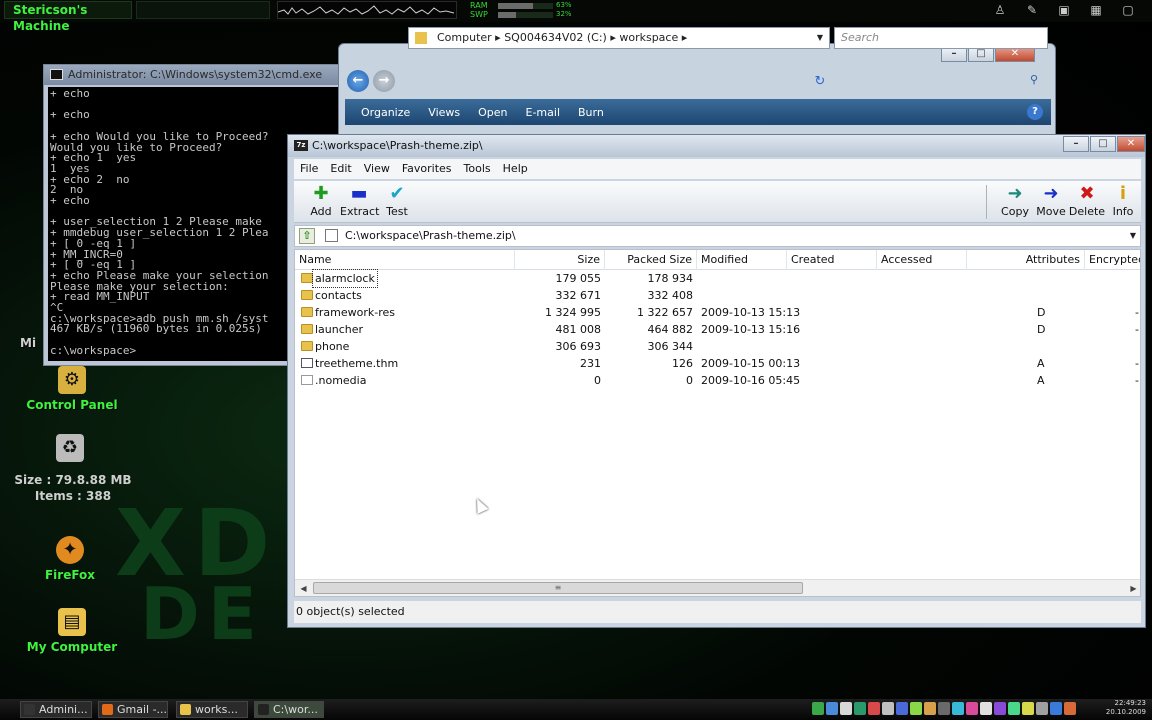 This screenshot has height=720, width=1152. I want to click on user-icon: ♙, so click(1000, 10).